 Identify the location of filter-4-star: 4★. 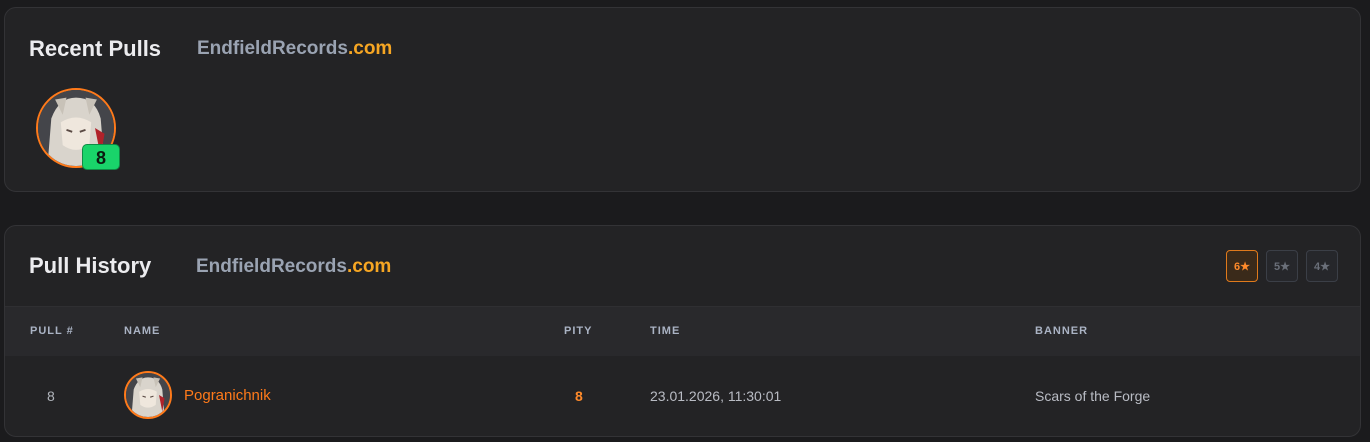
(1322, 266).